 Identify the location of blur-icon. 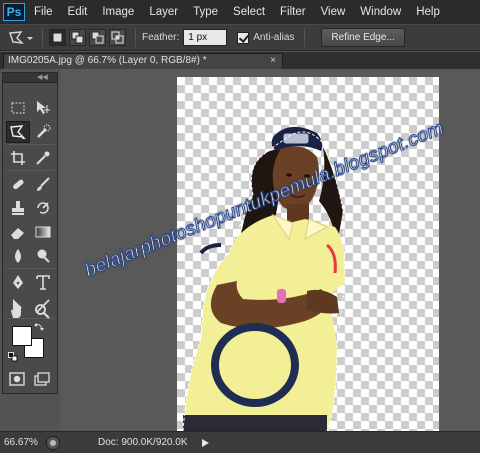
(18, 256).